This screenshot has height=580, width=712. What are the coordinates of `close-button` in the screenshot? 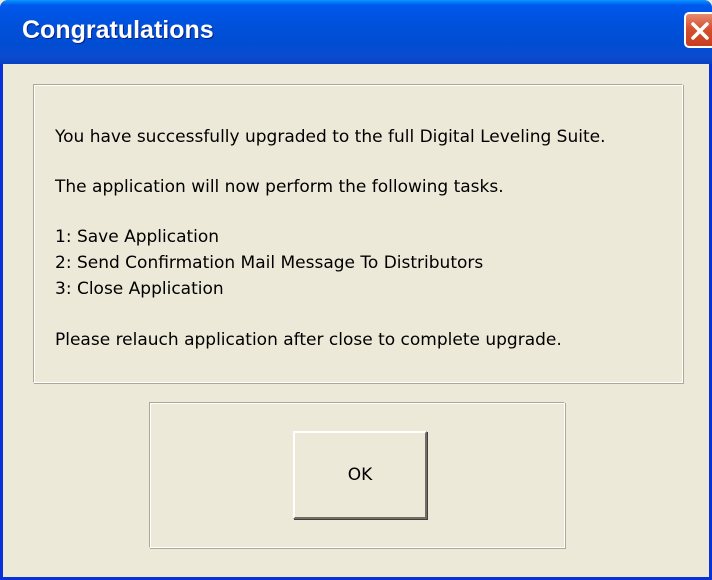 It's located at (698, 30).